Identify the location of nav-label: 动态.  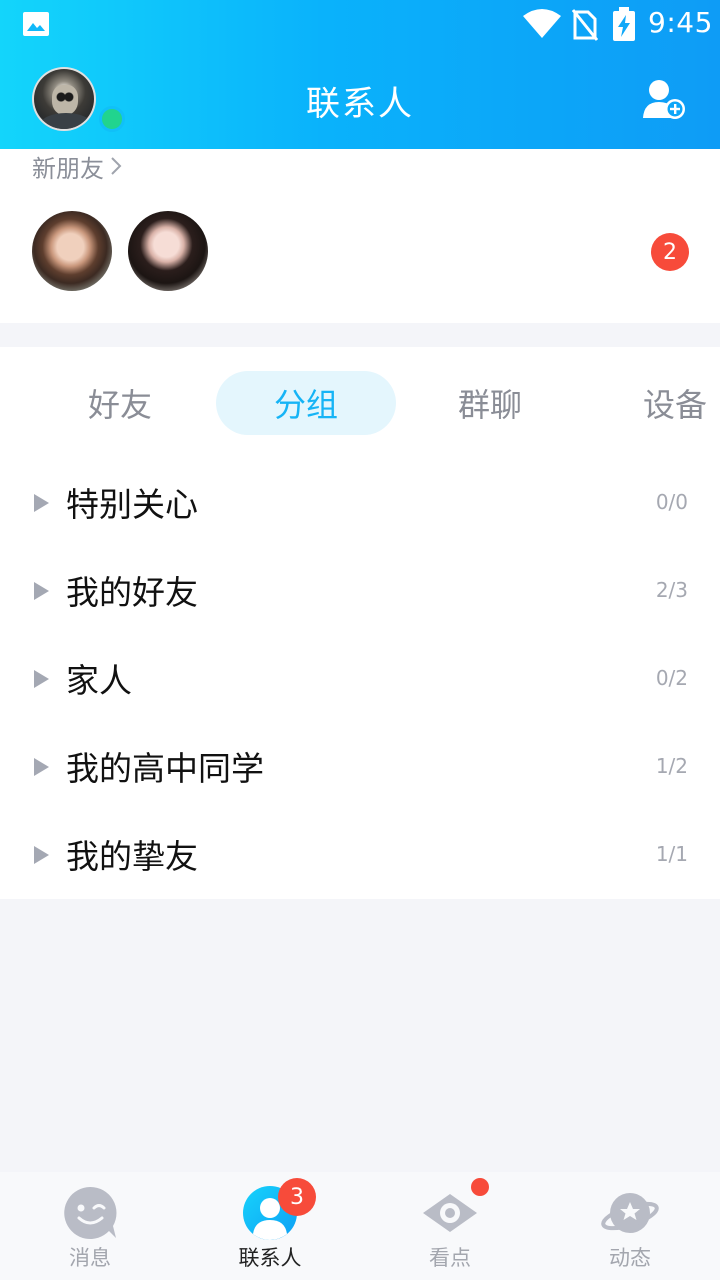
(630, 1258).